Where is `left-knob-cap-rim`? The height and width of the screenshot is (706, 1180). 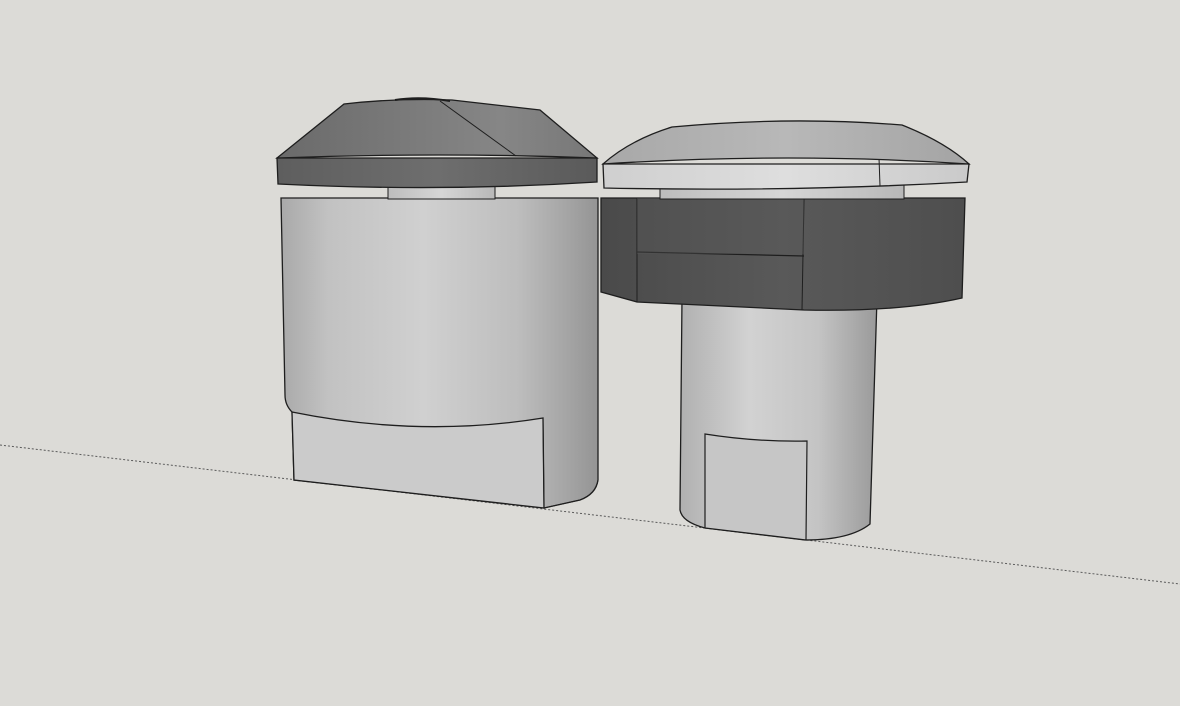 left-knob-cap-rim is located at coordinates (437, 173).